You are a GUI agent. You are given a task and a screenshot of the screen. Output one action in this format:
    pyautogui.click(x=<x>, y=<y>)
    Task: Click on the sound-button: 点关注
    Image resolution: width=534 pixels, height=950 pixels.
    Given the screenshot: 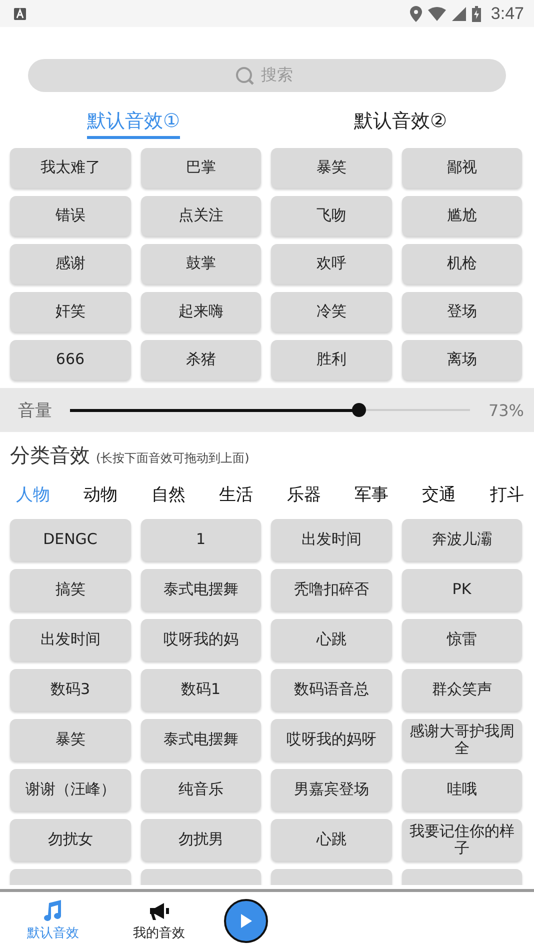 What is the action you would take?
    pyautogui.click(x=200, y=216)
    